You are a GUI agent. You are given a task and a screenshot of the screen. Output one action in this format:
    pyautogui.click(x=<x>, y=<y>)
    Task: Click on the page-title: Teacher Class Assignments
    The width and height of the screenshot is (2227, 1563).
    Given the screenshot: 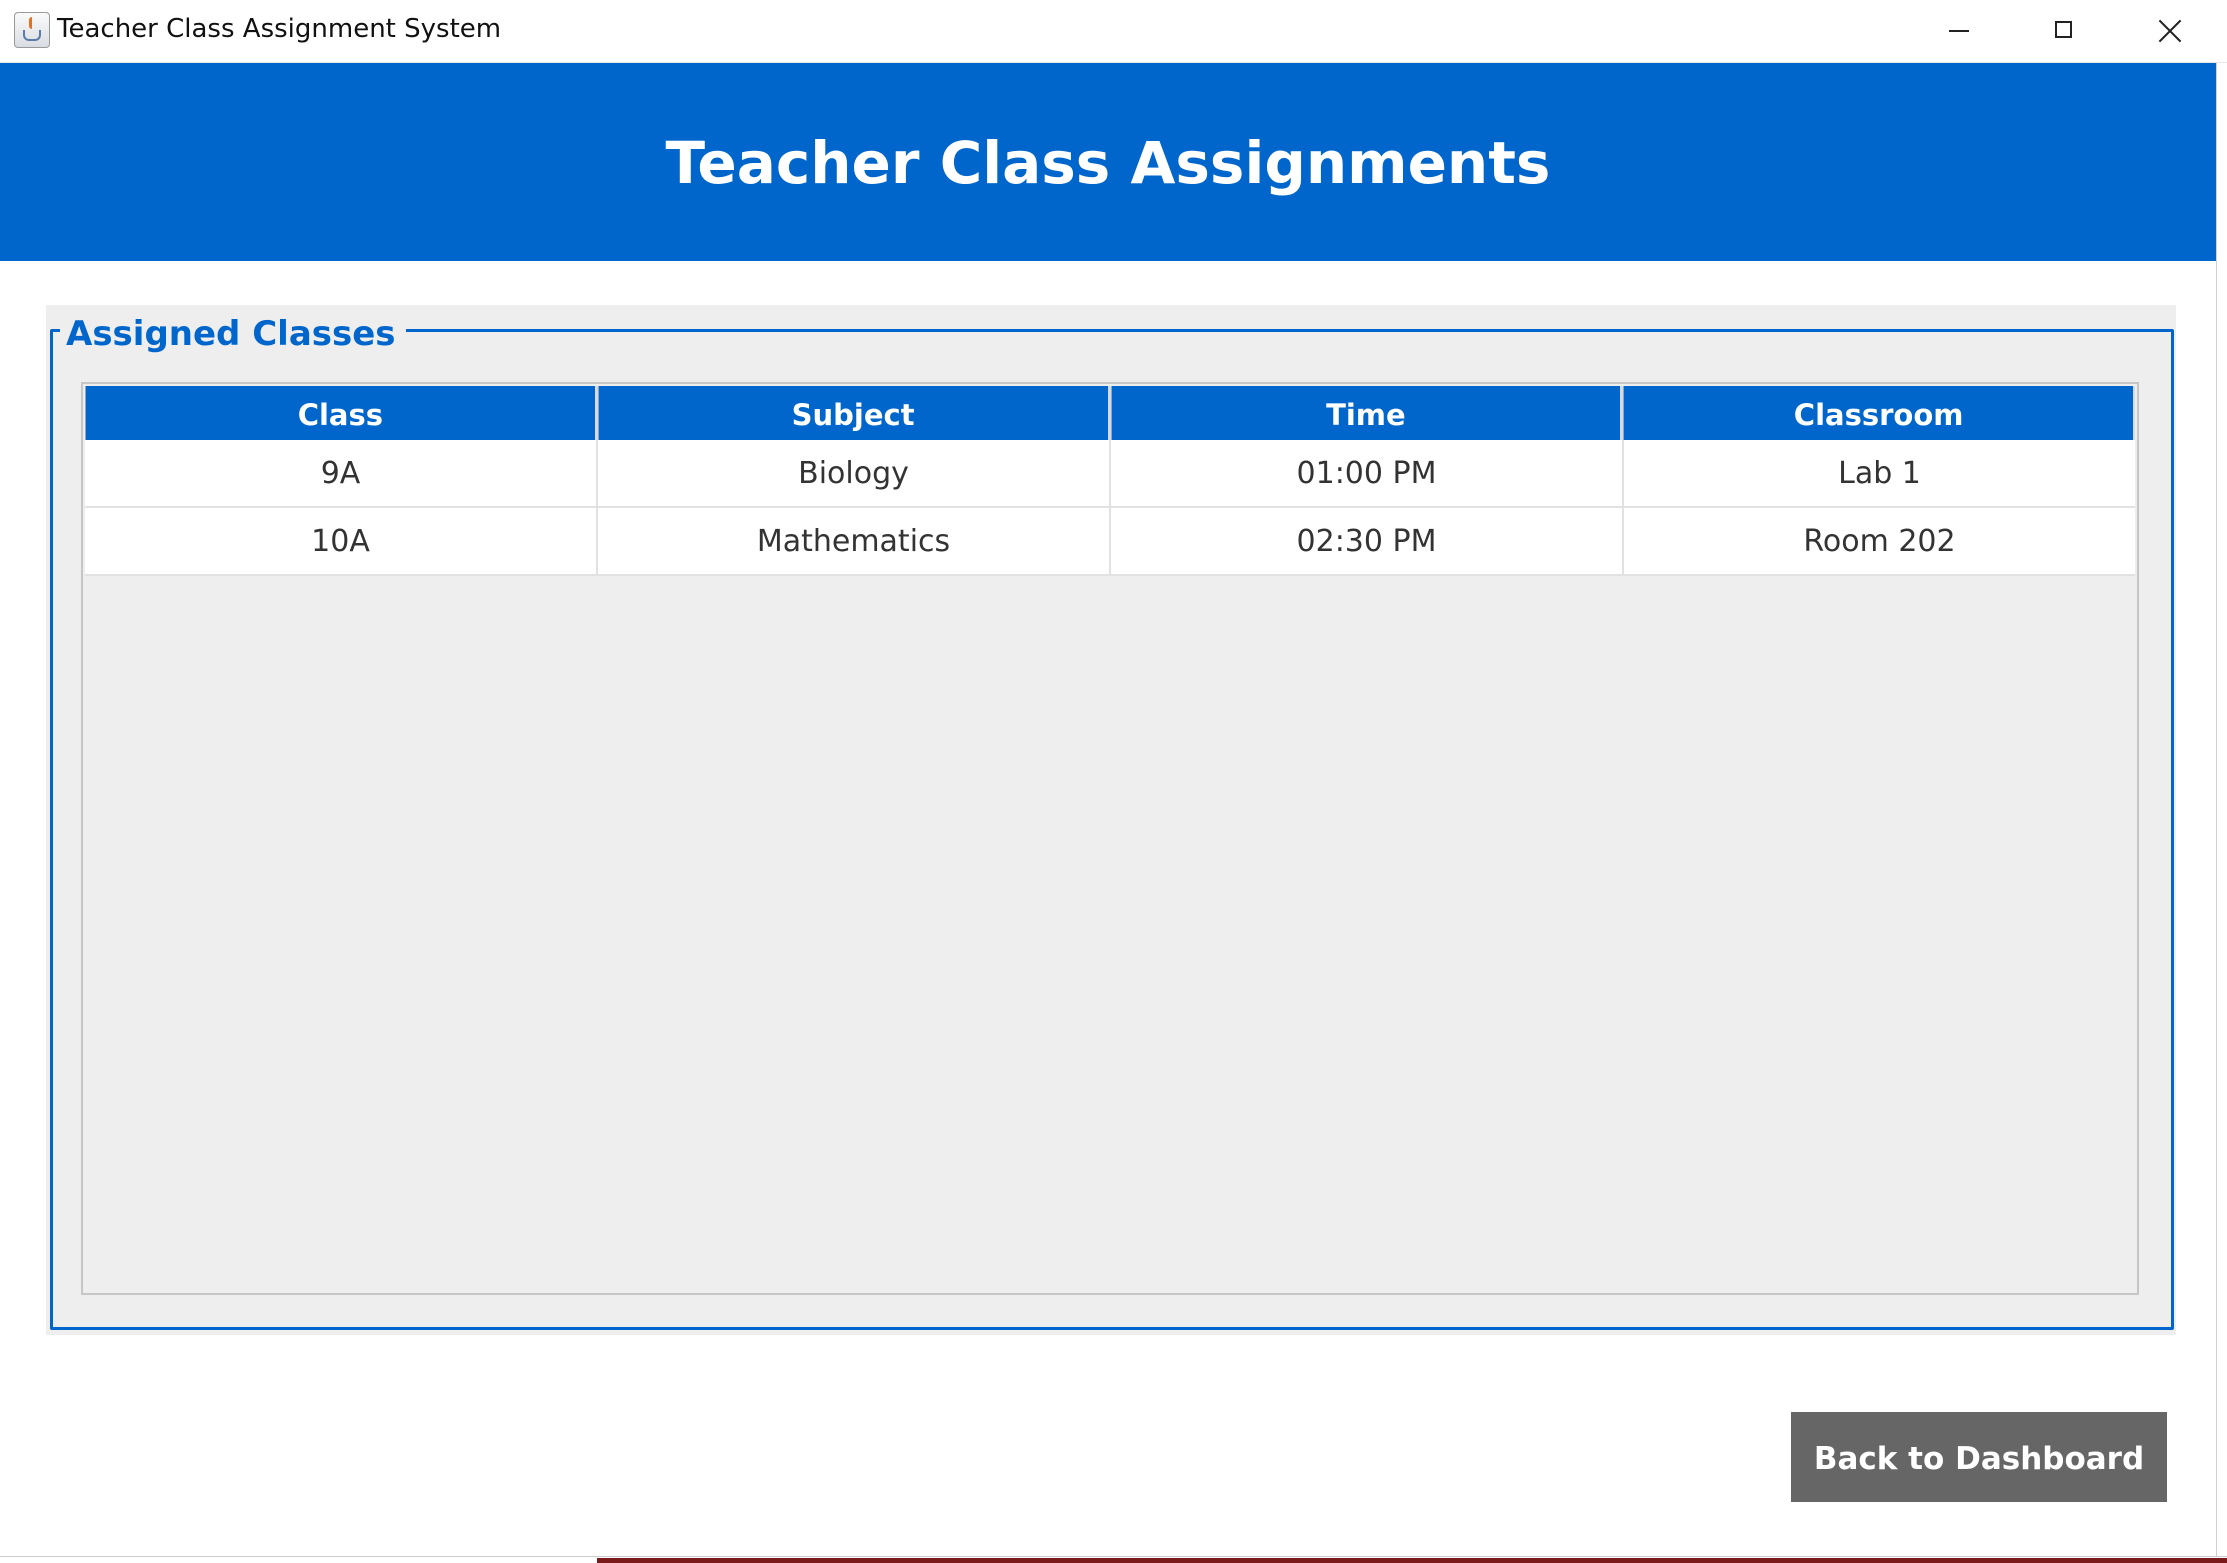 What is the action you would take?
    pyautogui.click(x=1108, y=163)
    